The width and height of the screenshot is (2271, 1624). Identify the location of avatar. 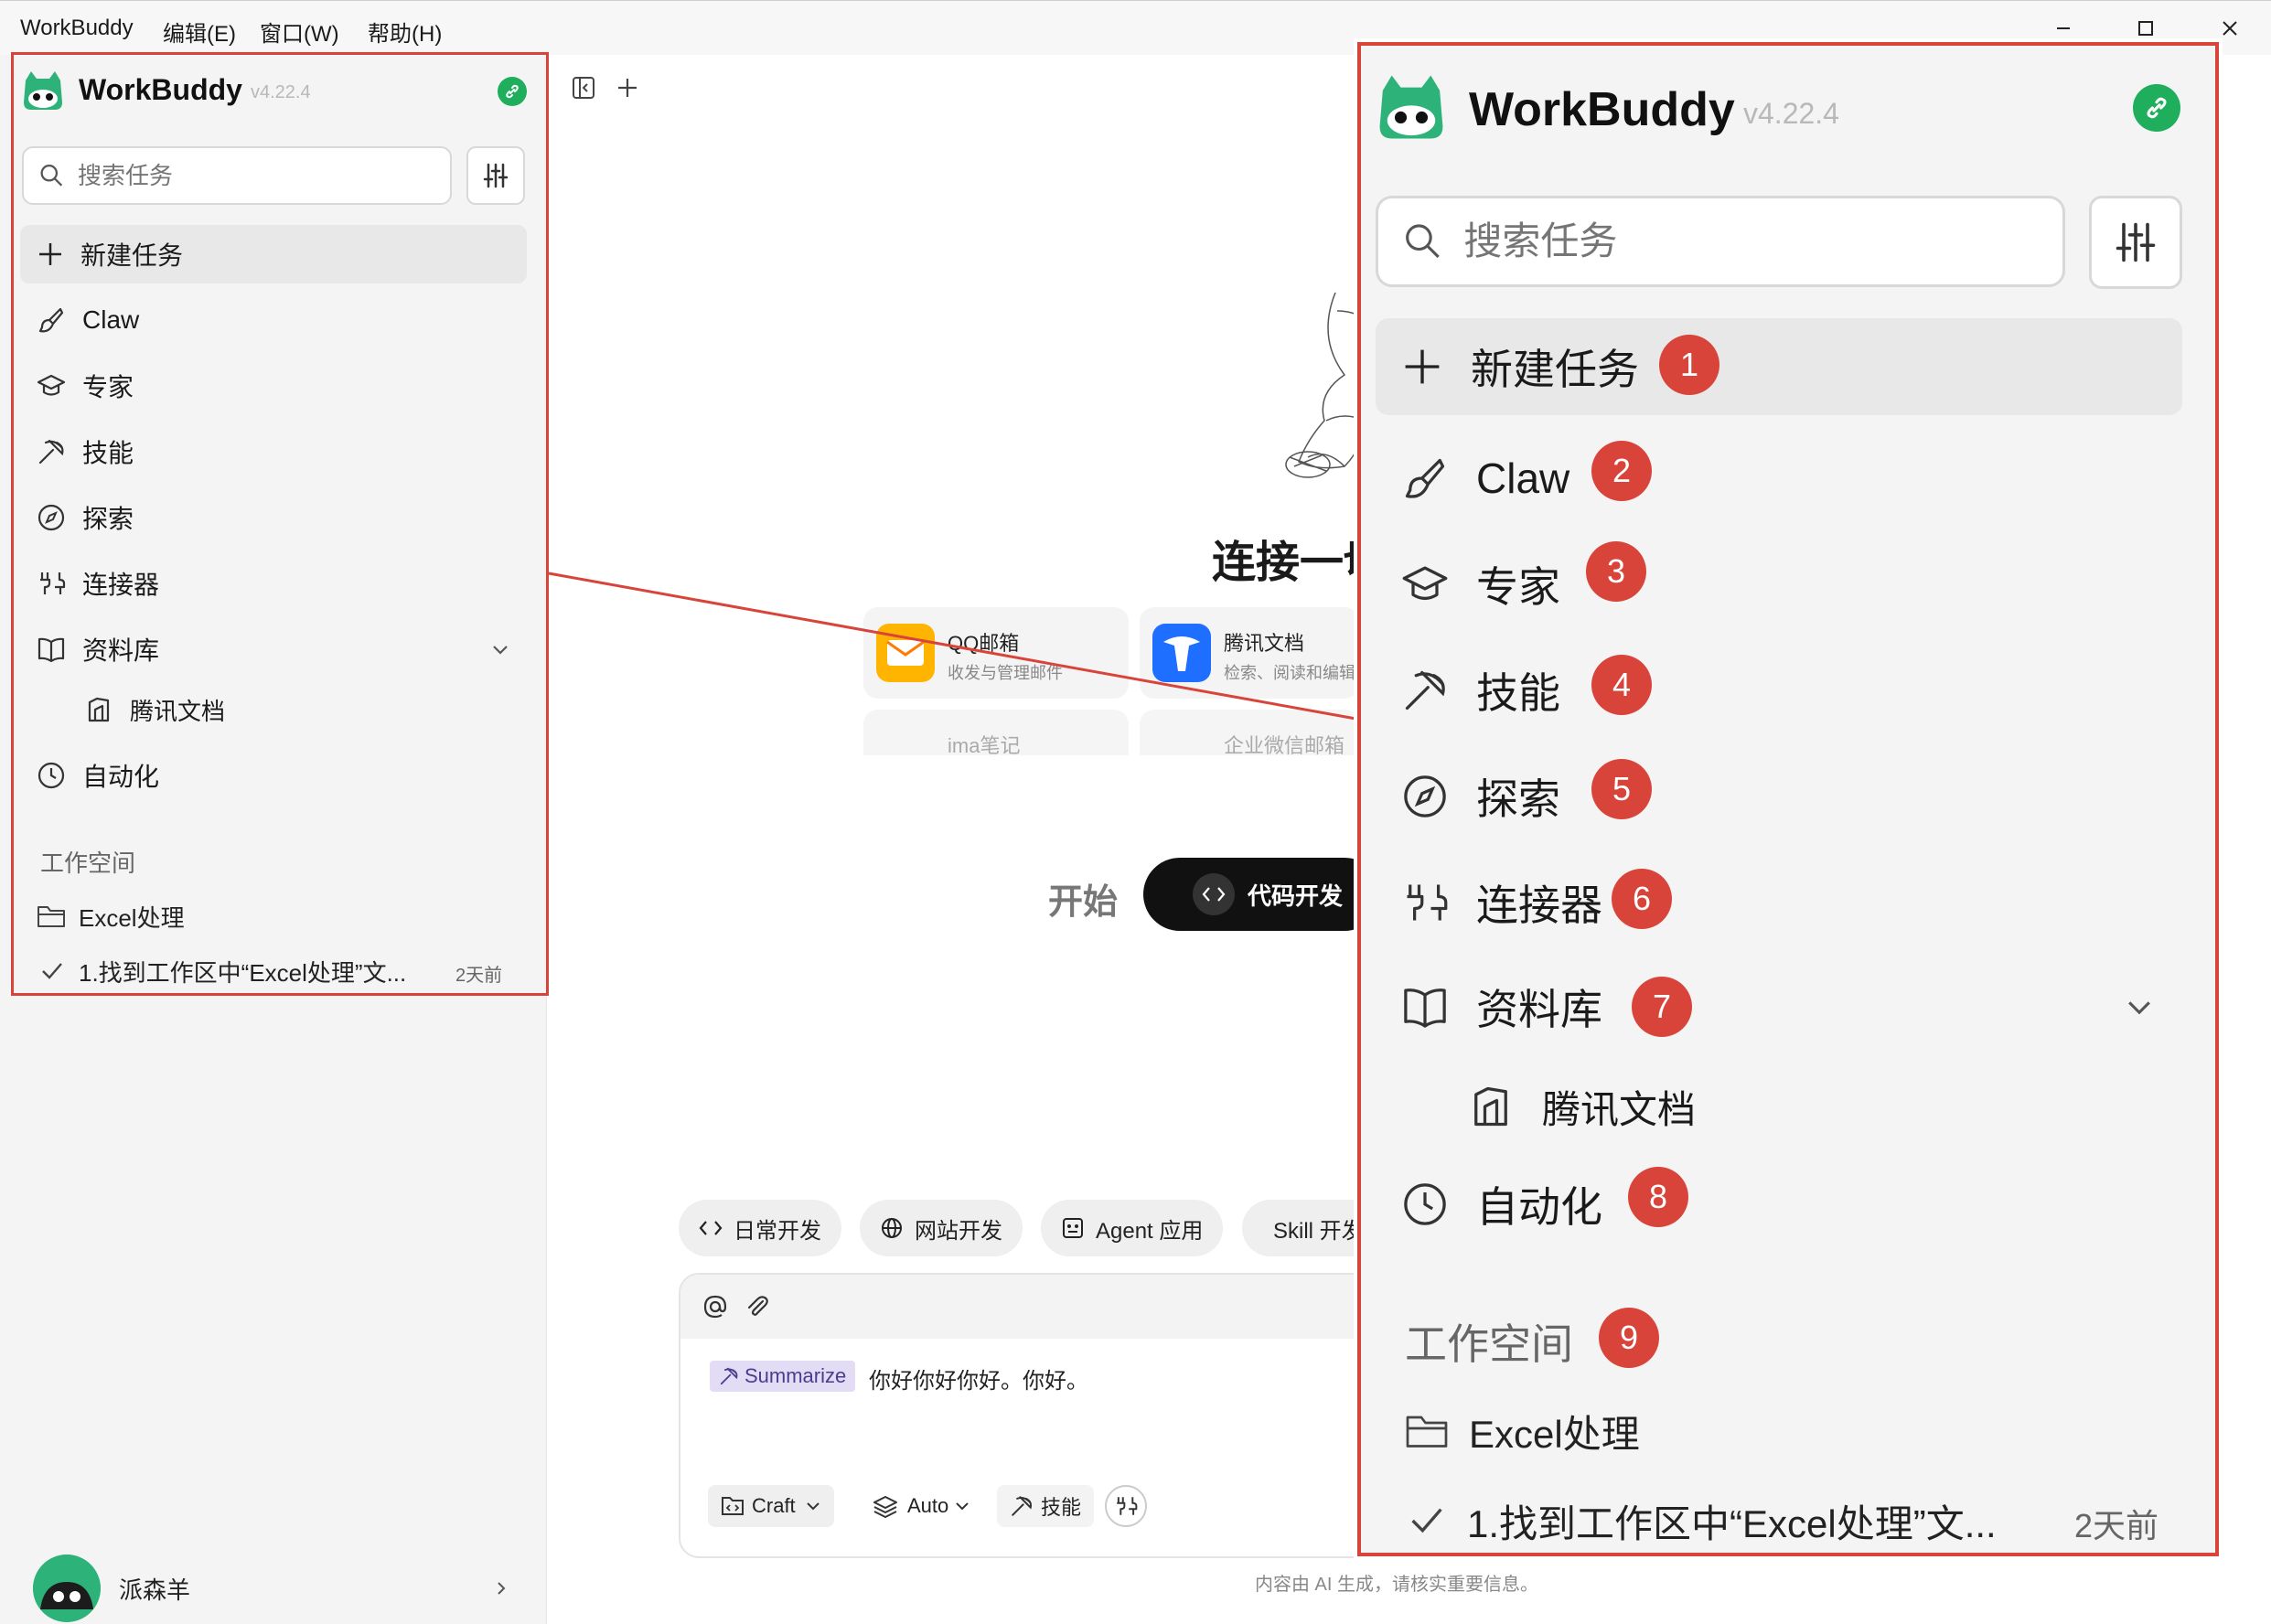
(67, 1588).